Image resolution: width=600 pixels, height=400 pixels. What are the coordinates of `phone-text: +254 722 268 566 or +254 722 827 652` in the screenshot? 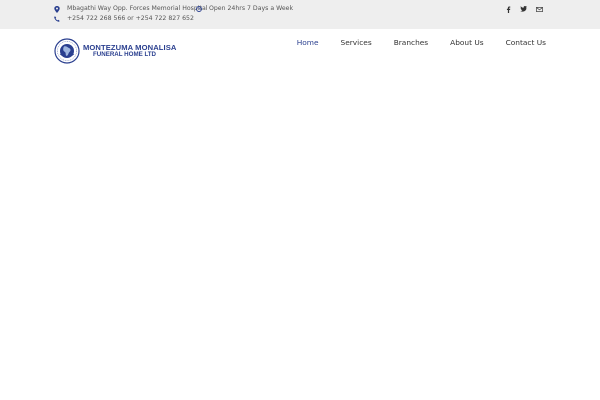 It's located at (130, 18).